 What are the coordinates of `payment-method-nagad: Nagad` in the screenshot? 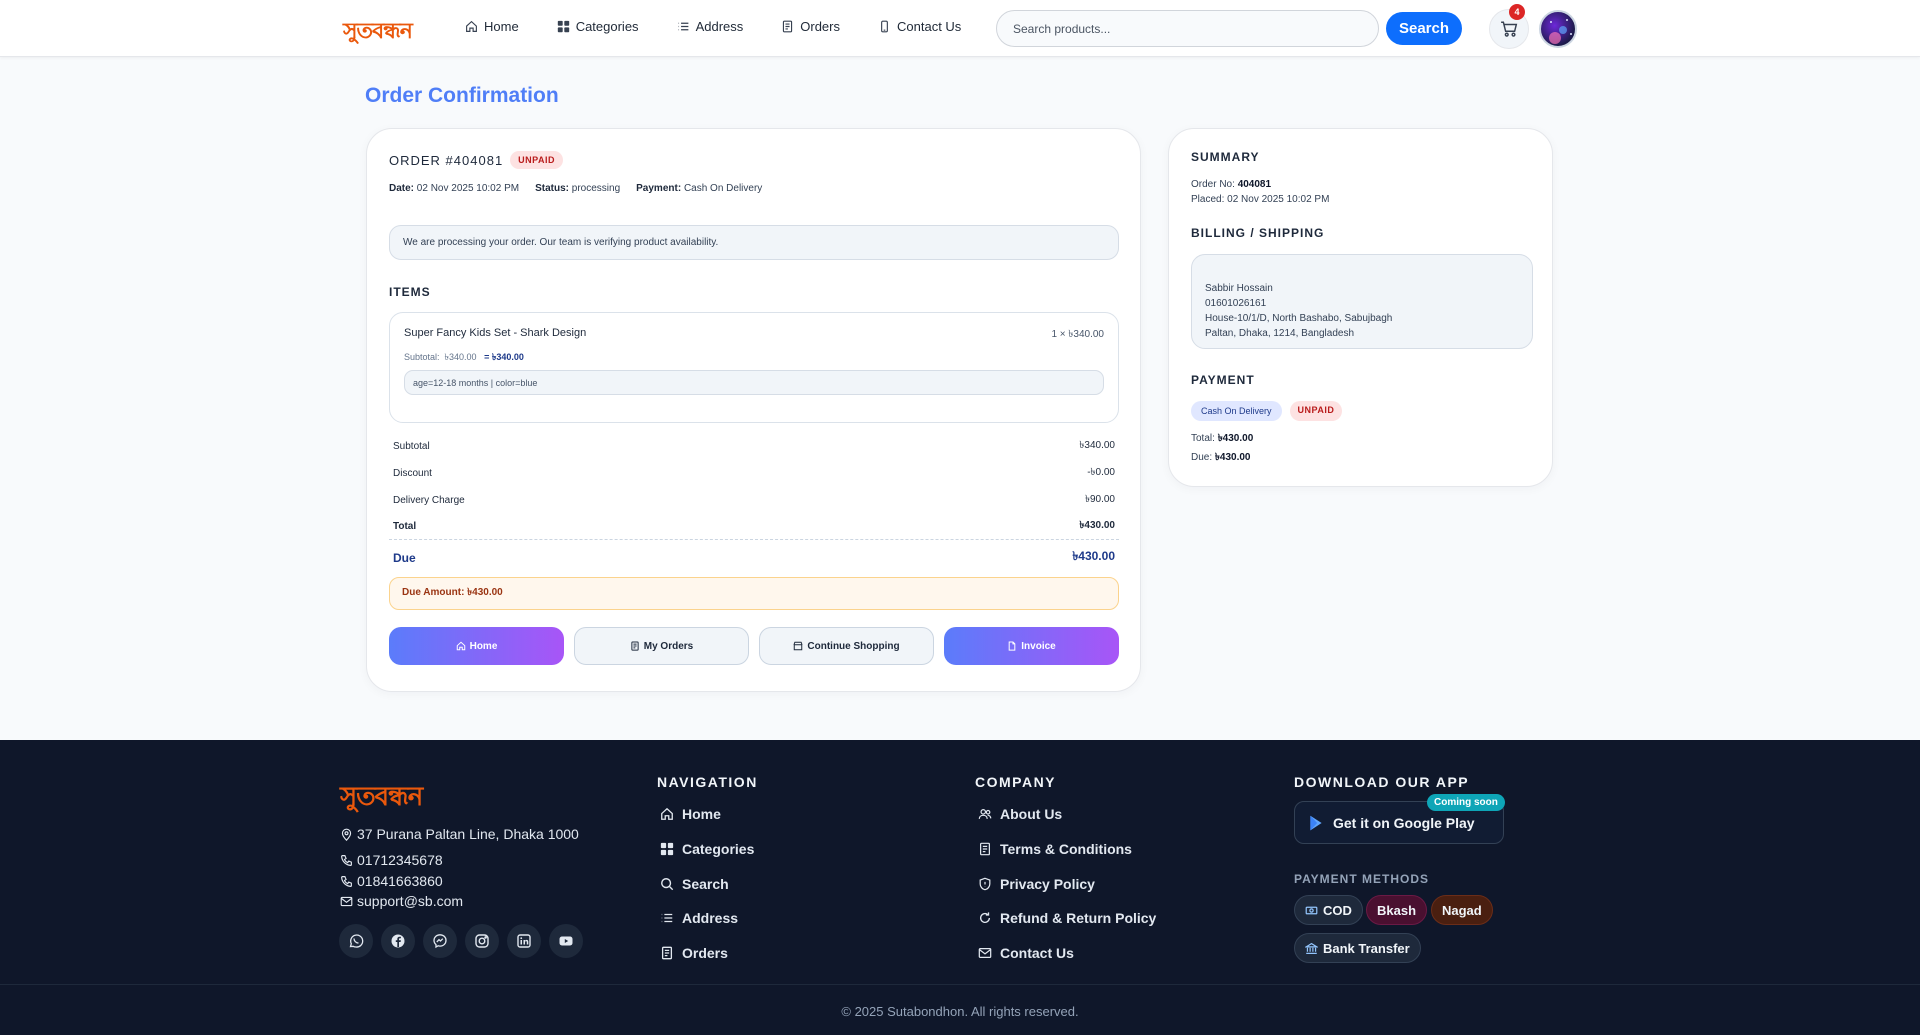 It's located at (1462, 910).